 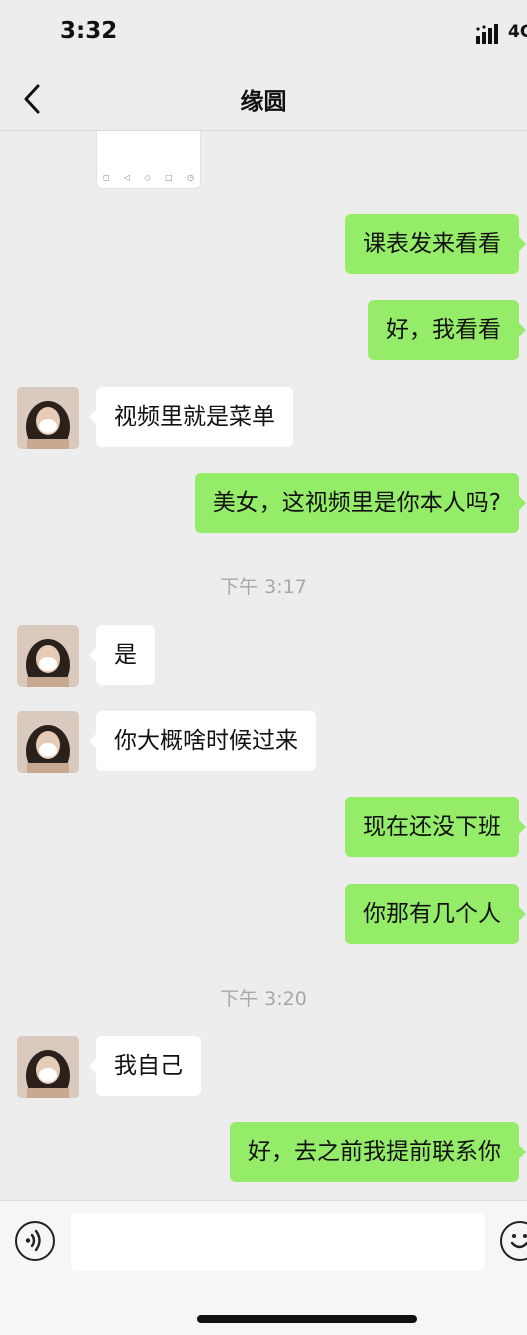 I want to click on message-bubble-sent: 美女，这视频里是你本人吗?, so click(x=360, y=503).